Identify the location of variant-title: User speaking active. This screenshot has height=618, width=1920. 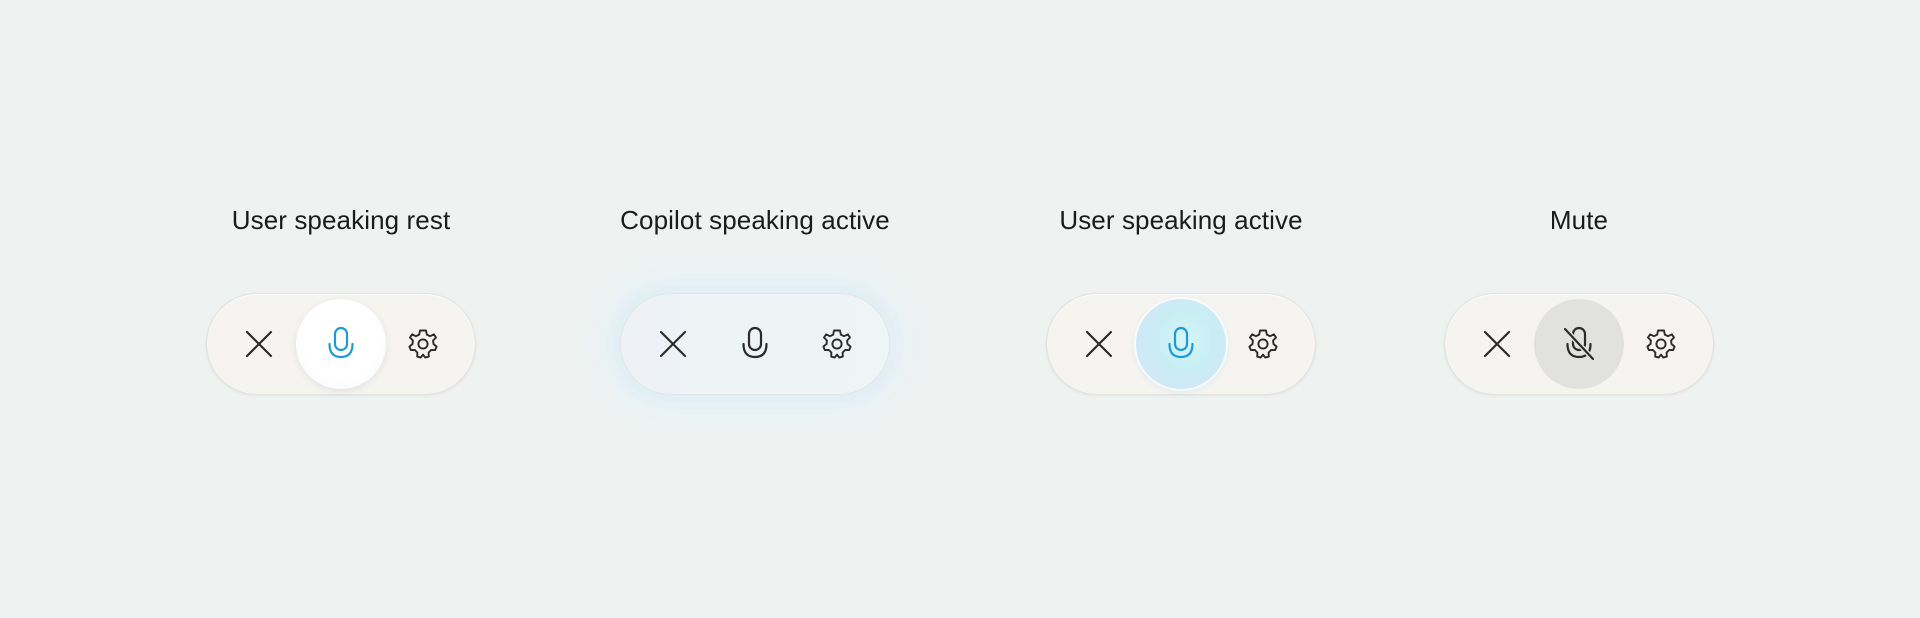
(1181, 220).